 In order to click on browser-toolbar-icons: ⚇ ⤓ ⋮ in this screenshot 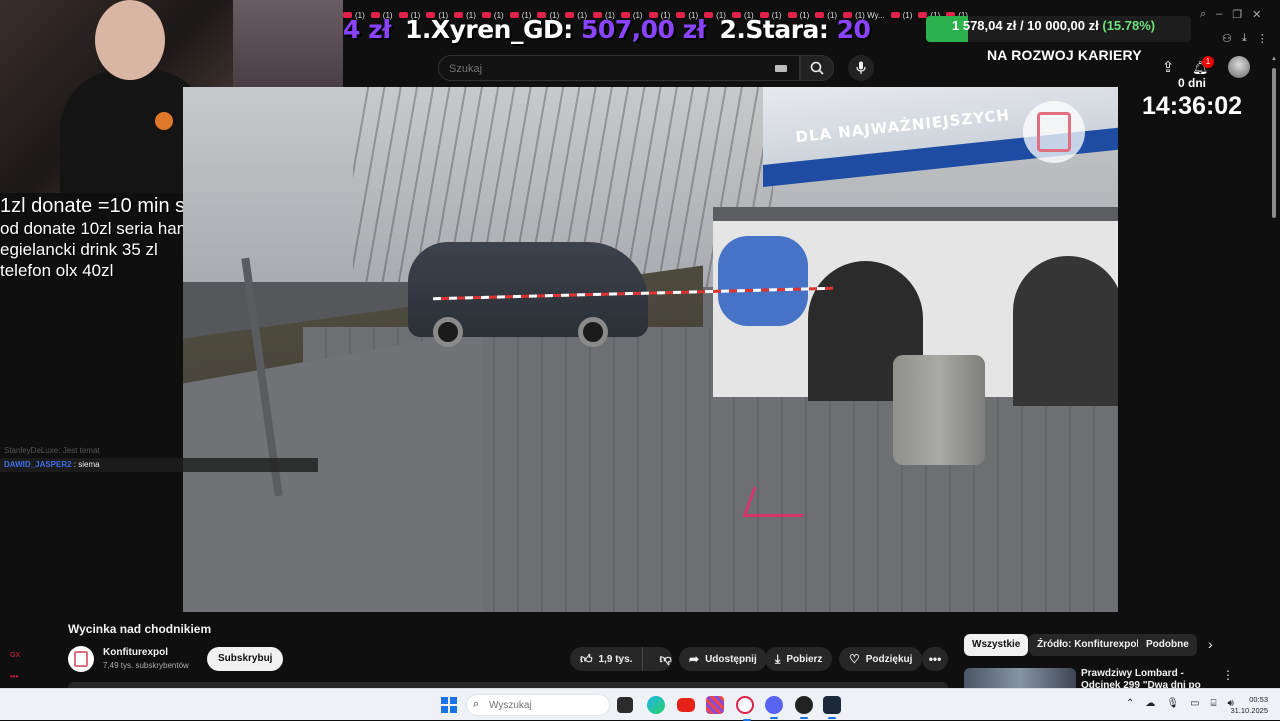, I will do `click(1245, 38)`.